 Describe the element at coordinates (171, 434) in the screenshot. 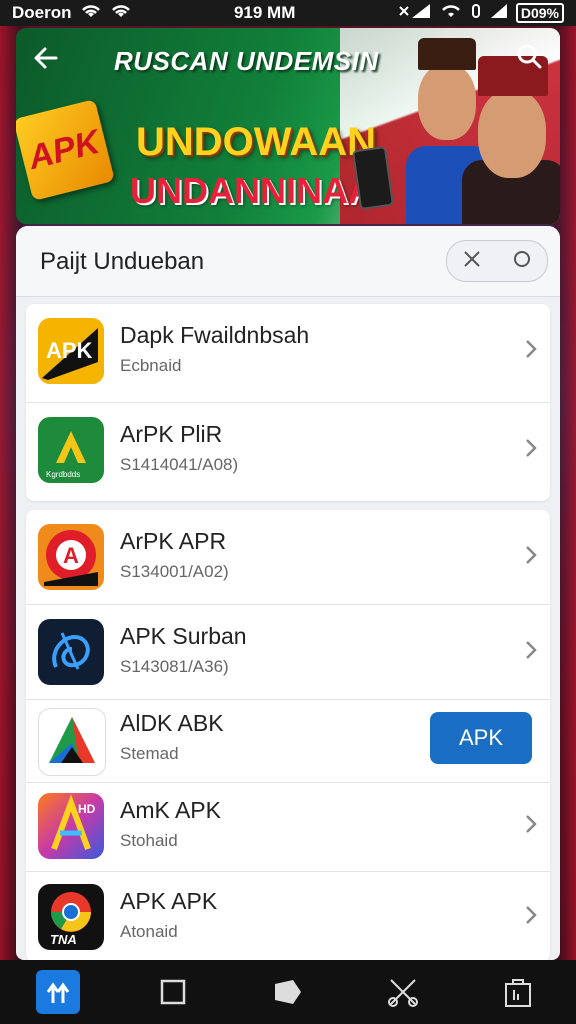

I see `app-name: ArPK PliR` at that location.